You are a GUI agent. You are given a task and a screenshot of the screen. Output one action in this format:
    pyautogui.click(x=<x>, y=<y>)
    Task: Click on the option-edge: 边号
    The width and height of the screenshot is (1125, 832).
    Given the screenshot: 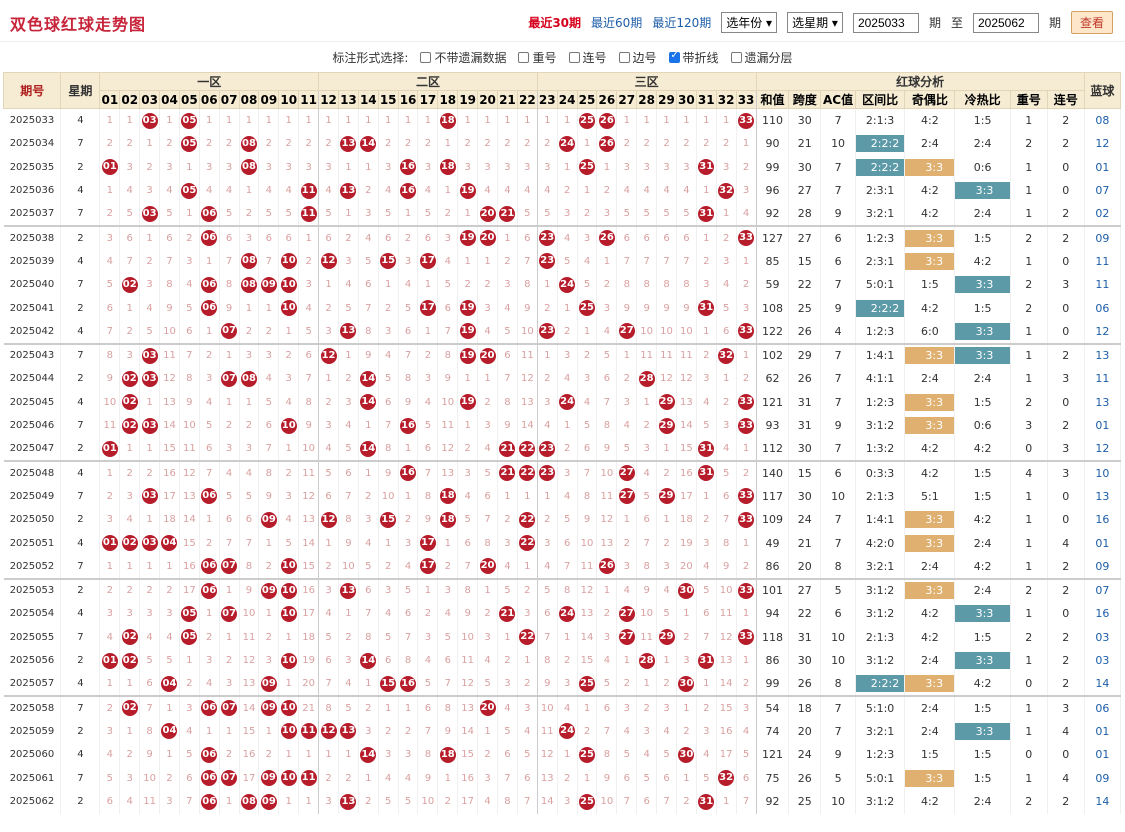 What is the action you would take?
    pyautogui.click(x=637, y=57)
    